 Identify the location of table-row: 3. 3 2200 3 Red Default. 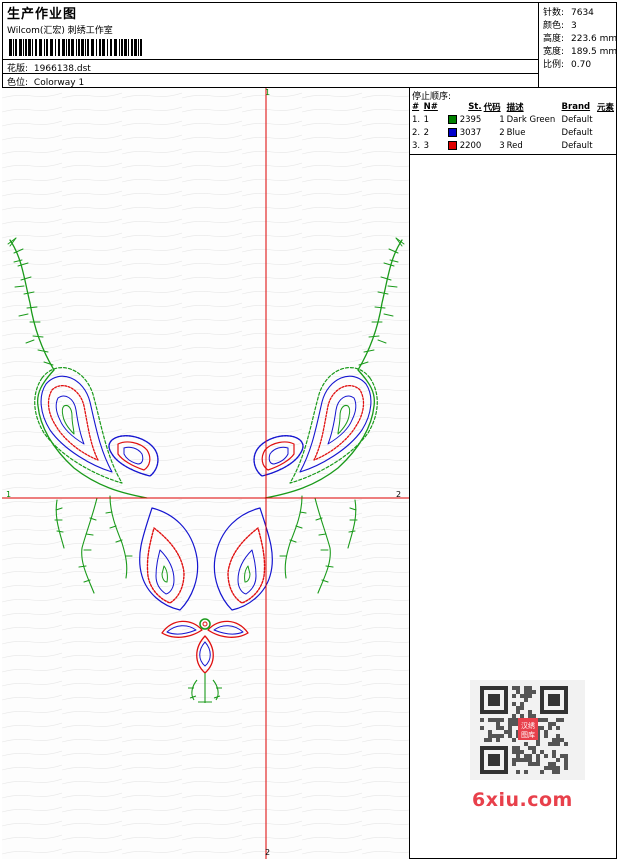
(513, 145).